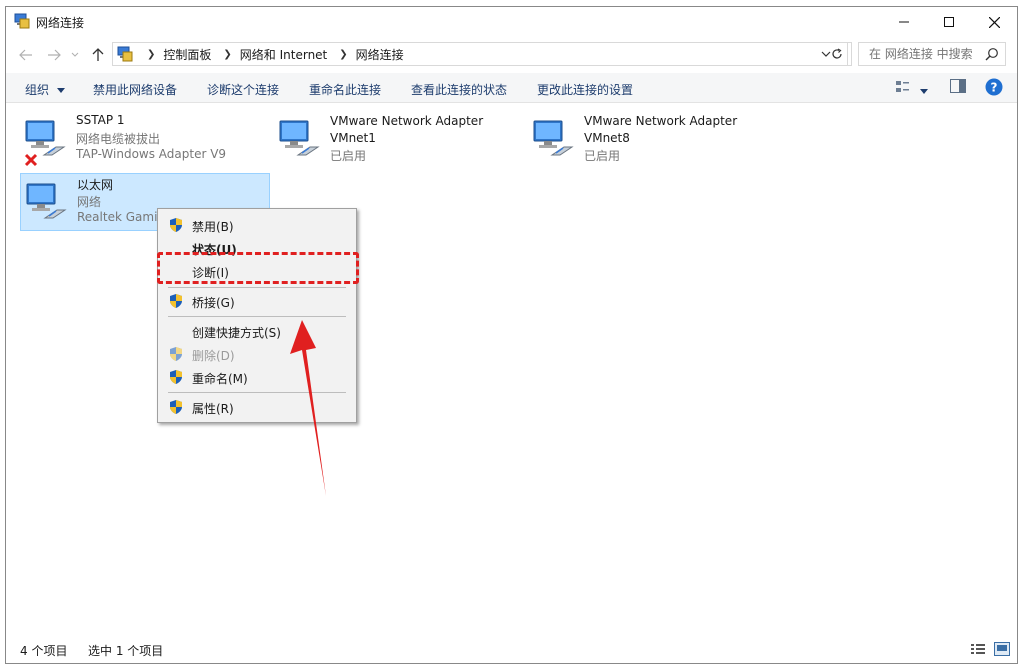 This screenshot has height=670, width=1023. What do you see at coordinates (585, 89) in the screenshot?
I see `change-settings-button: 更改此连接的设置` at bounding box center [585, 89].